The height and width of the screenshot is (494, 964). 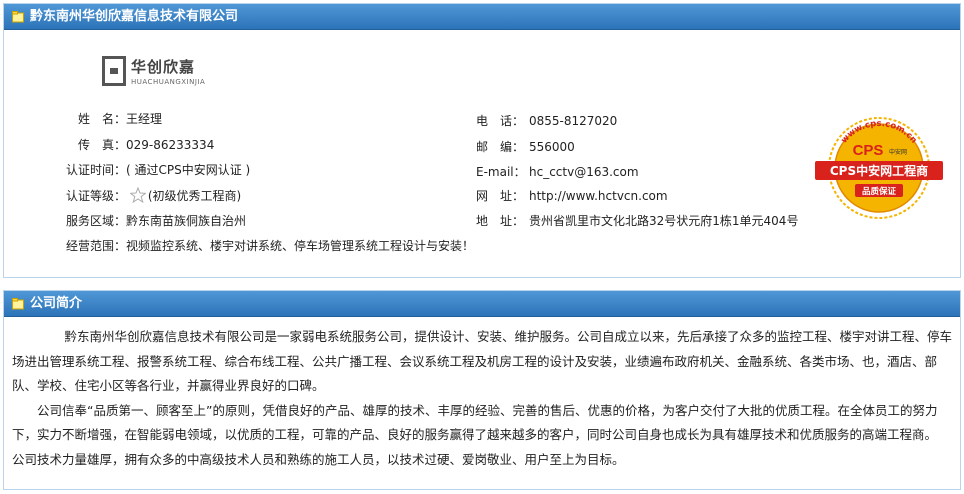 I want to click on field-contact-name: 姓 名：王经理, so click(x=120, y=119).